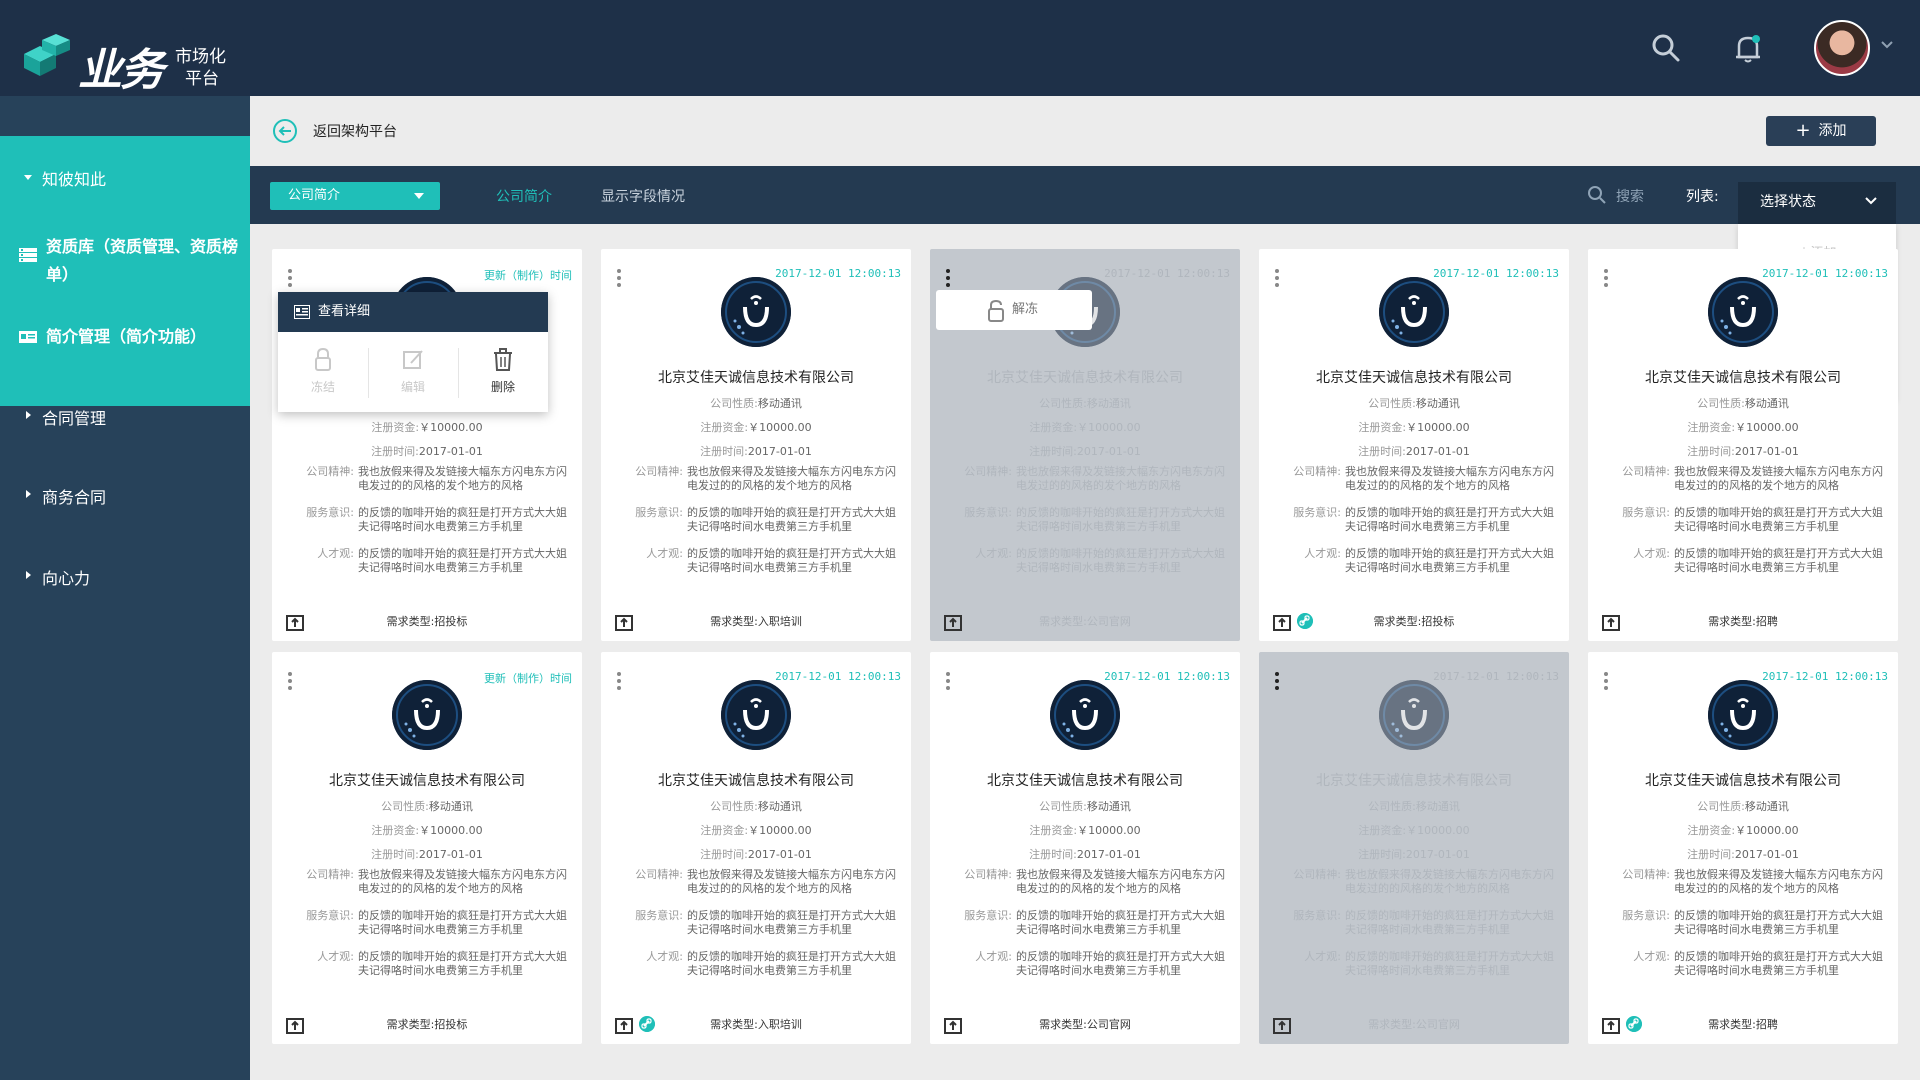 The width and height of the screenshot is (1920, 1080). I want to click on unfreeze-button: 解冻, so click(1014, 310).